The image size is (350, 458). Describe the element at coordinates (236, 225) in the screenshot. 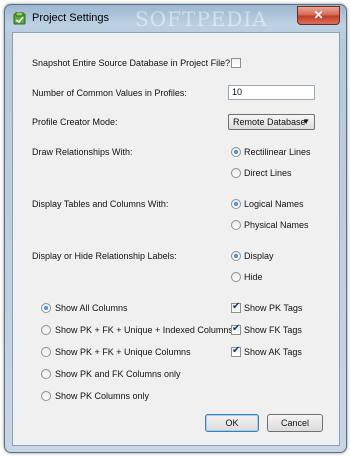

I see `radio-physical-names` at that location.